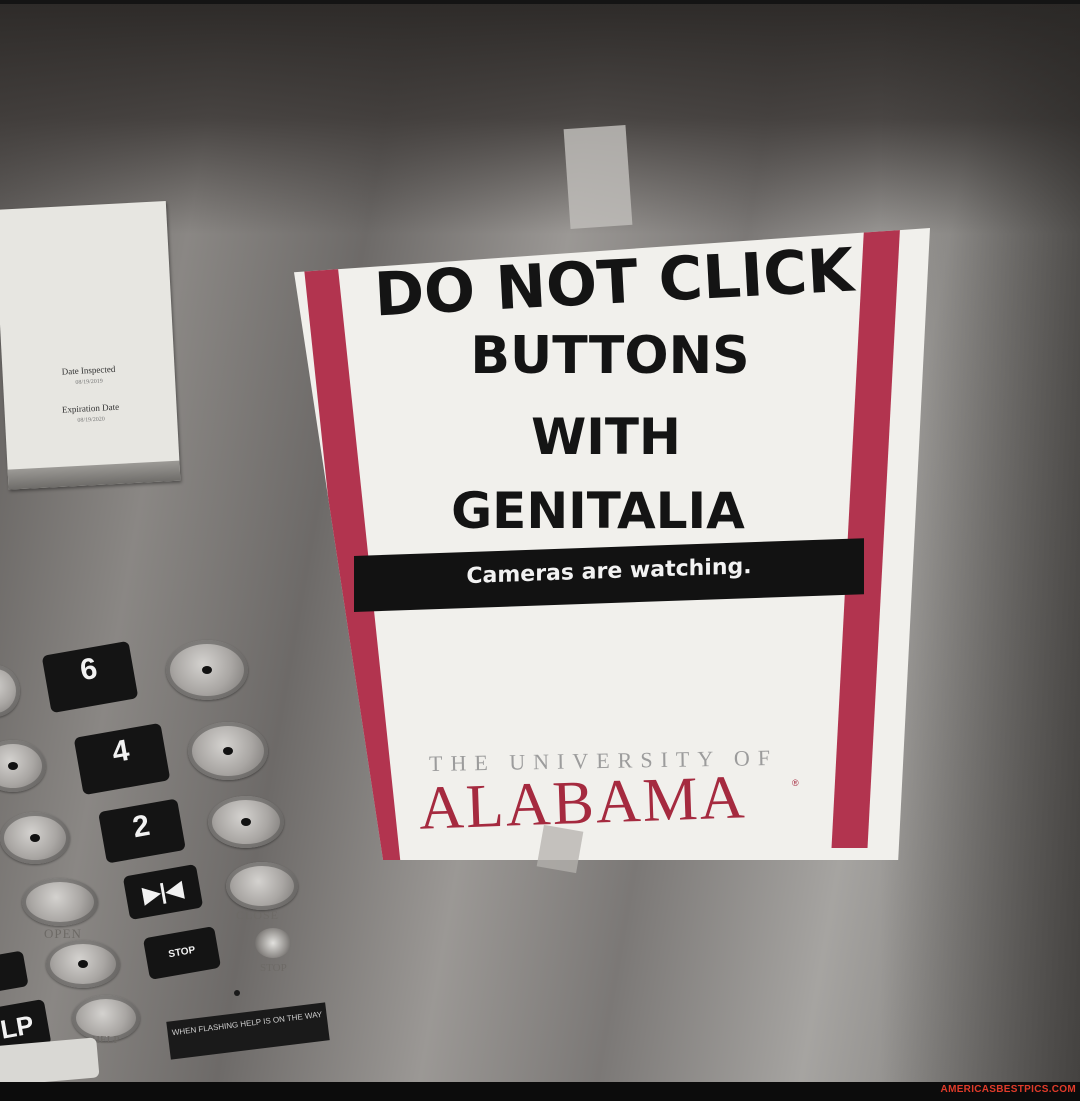 Image resolution: width=1080 pixels, height=1101 pixels. I want to click on elevator-button-close, so click(262, 886).